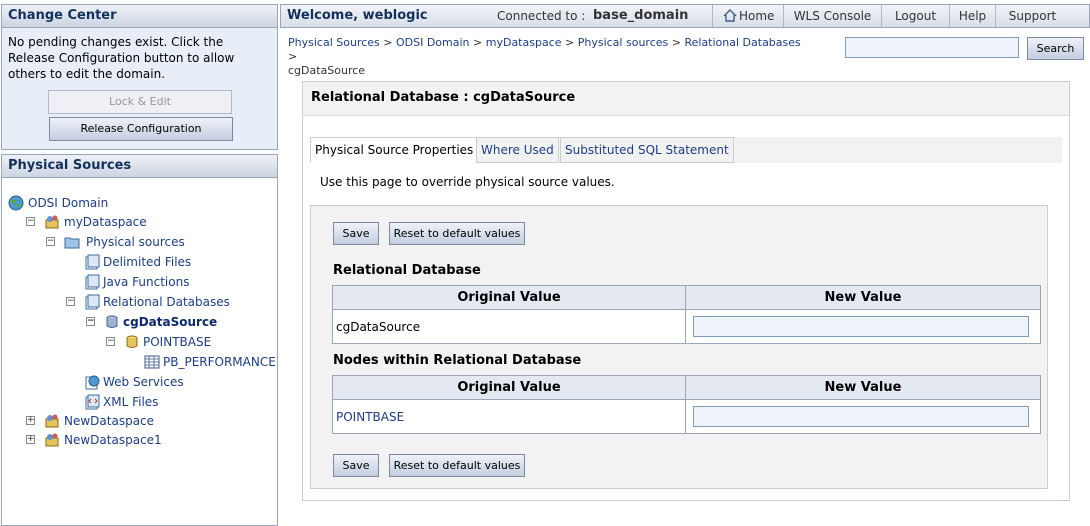 The height and width of the screenshot is (526, 1090). Describe the element at coordinates (219, 362) in the screenshot. I see `tree-label: PB_PERFORMANCE` at that location.